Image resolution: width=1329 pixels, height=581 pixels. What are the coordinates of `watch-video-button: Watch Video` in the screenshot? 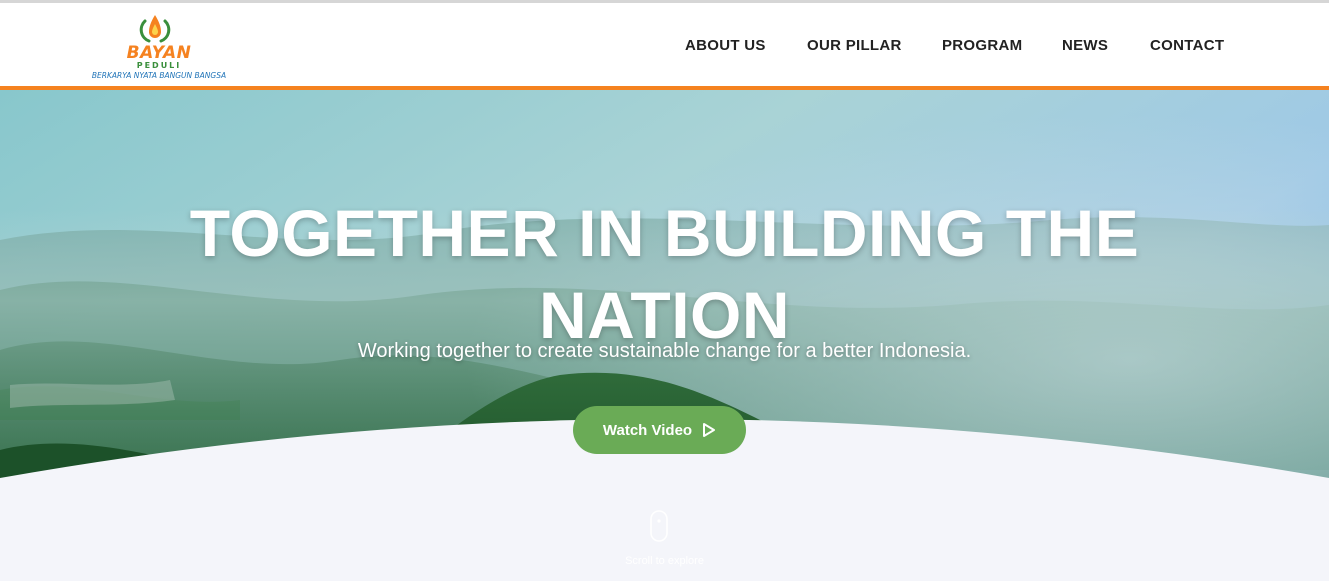 It's located at (659, 430).